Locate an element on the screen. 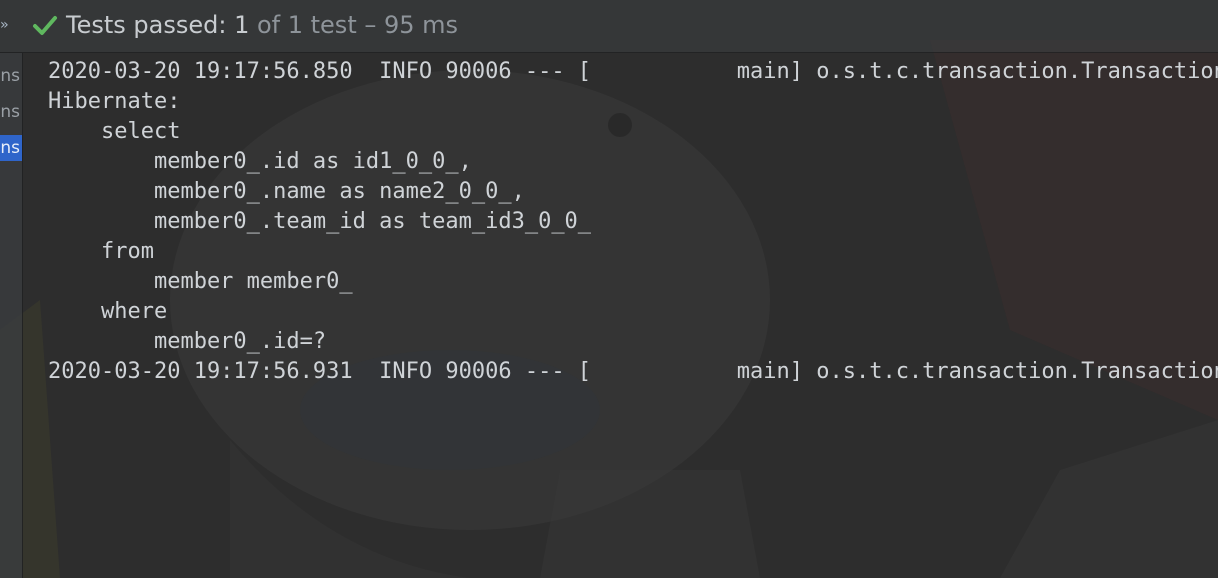 This screenshot has width=1218, height=578. console-line: where is located at coordinates (108, 311).